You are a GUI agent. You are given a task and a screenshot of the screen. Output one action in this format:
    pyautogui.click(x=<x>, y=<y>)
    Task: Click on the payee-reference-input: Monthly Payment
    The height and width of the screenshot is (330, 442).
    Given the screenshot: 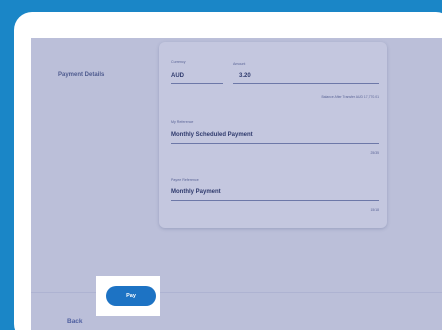 What is the action you would take?
    pyautogui.click(x=196, y=192)
    